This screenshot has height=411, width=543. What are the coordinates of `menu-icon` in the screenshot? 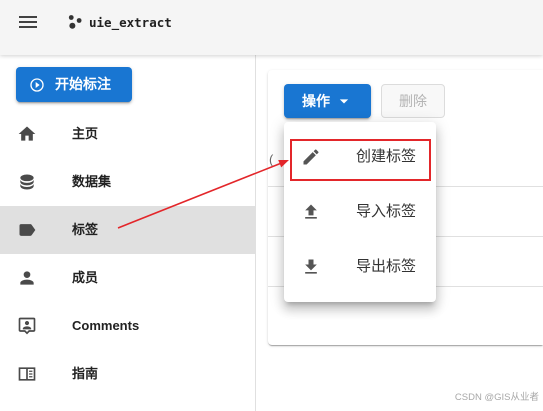 It's located at (28, 22).